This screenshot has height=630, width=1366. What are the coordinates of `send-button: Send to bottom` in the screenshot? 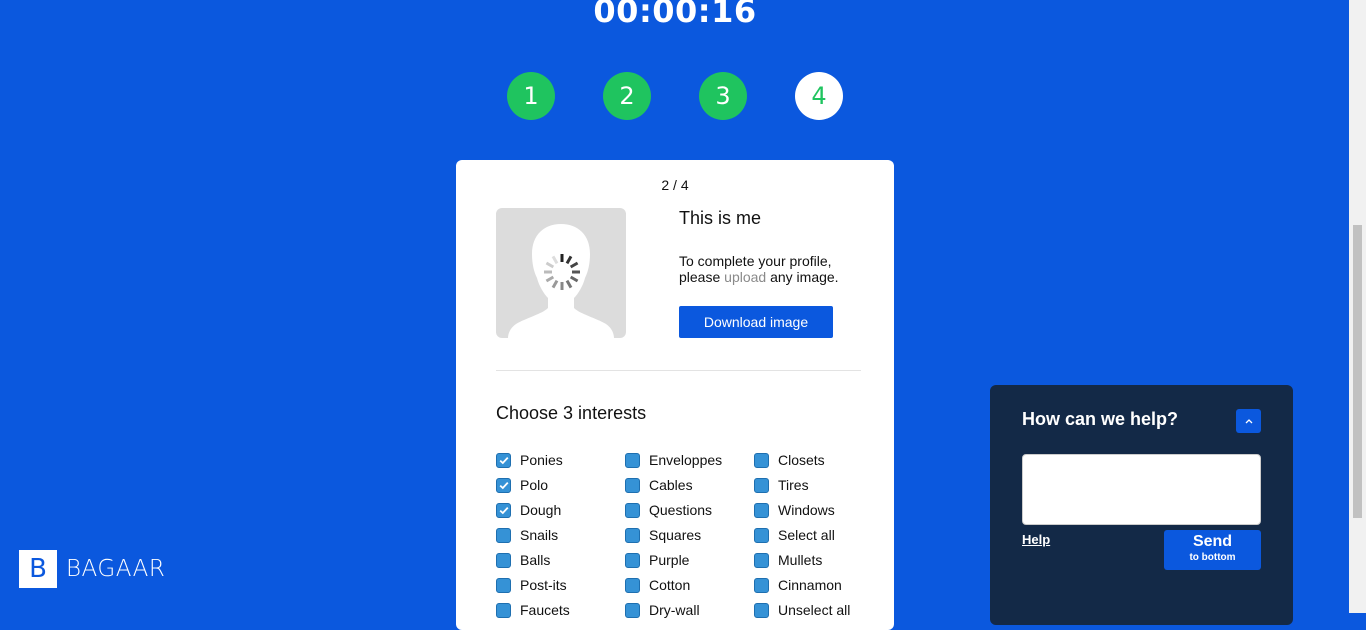 It's located at (1212, 550).